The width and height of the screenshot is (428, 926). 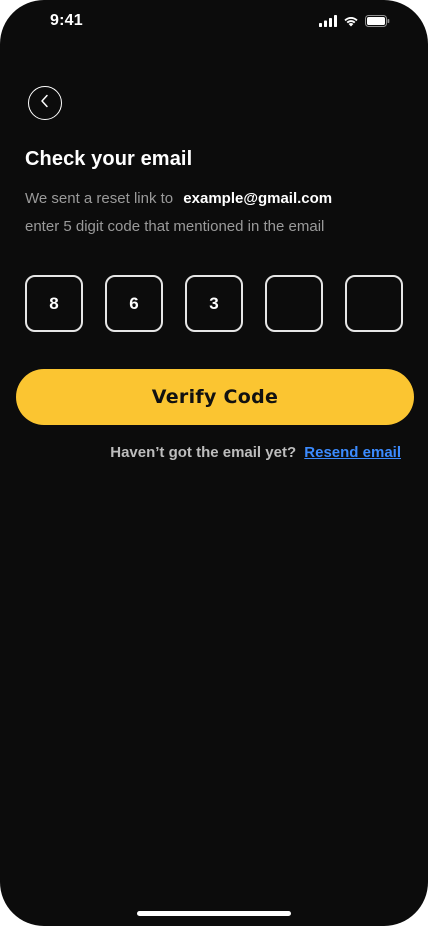 What do you see at coordinates (258, 198) in the screenshot?
I see `email-address: example@gmail.com` at bounding box center [258, 198].